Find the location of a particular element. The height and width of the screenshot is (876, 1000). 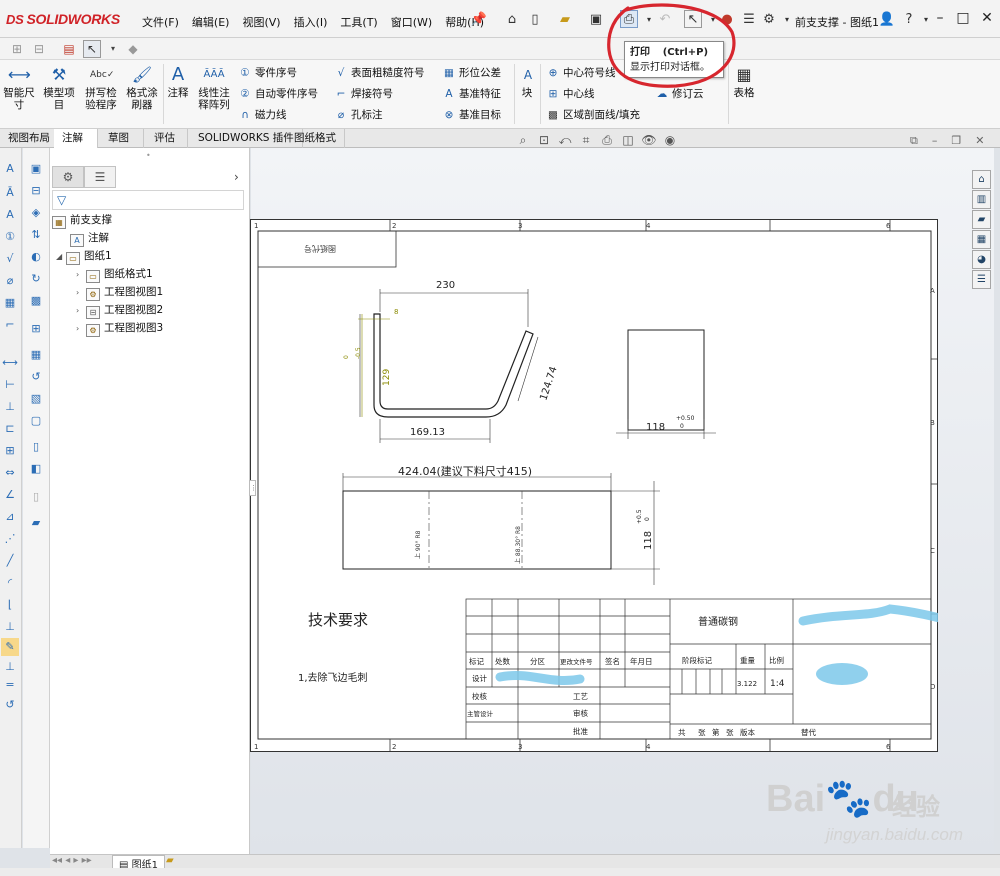

line-tool-icon: ⊥ is located at coordinates (10, 627).